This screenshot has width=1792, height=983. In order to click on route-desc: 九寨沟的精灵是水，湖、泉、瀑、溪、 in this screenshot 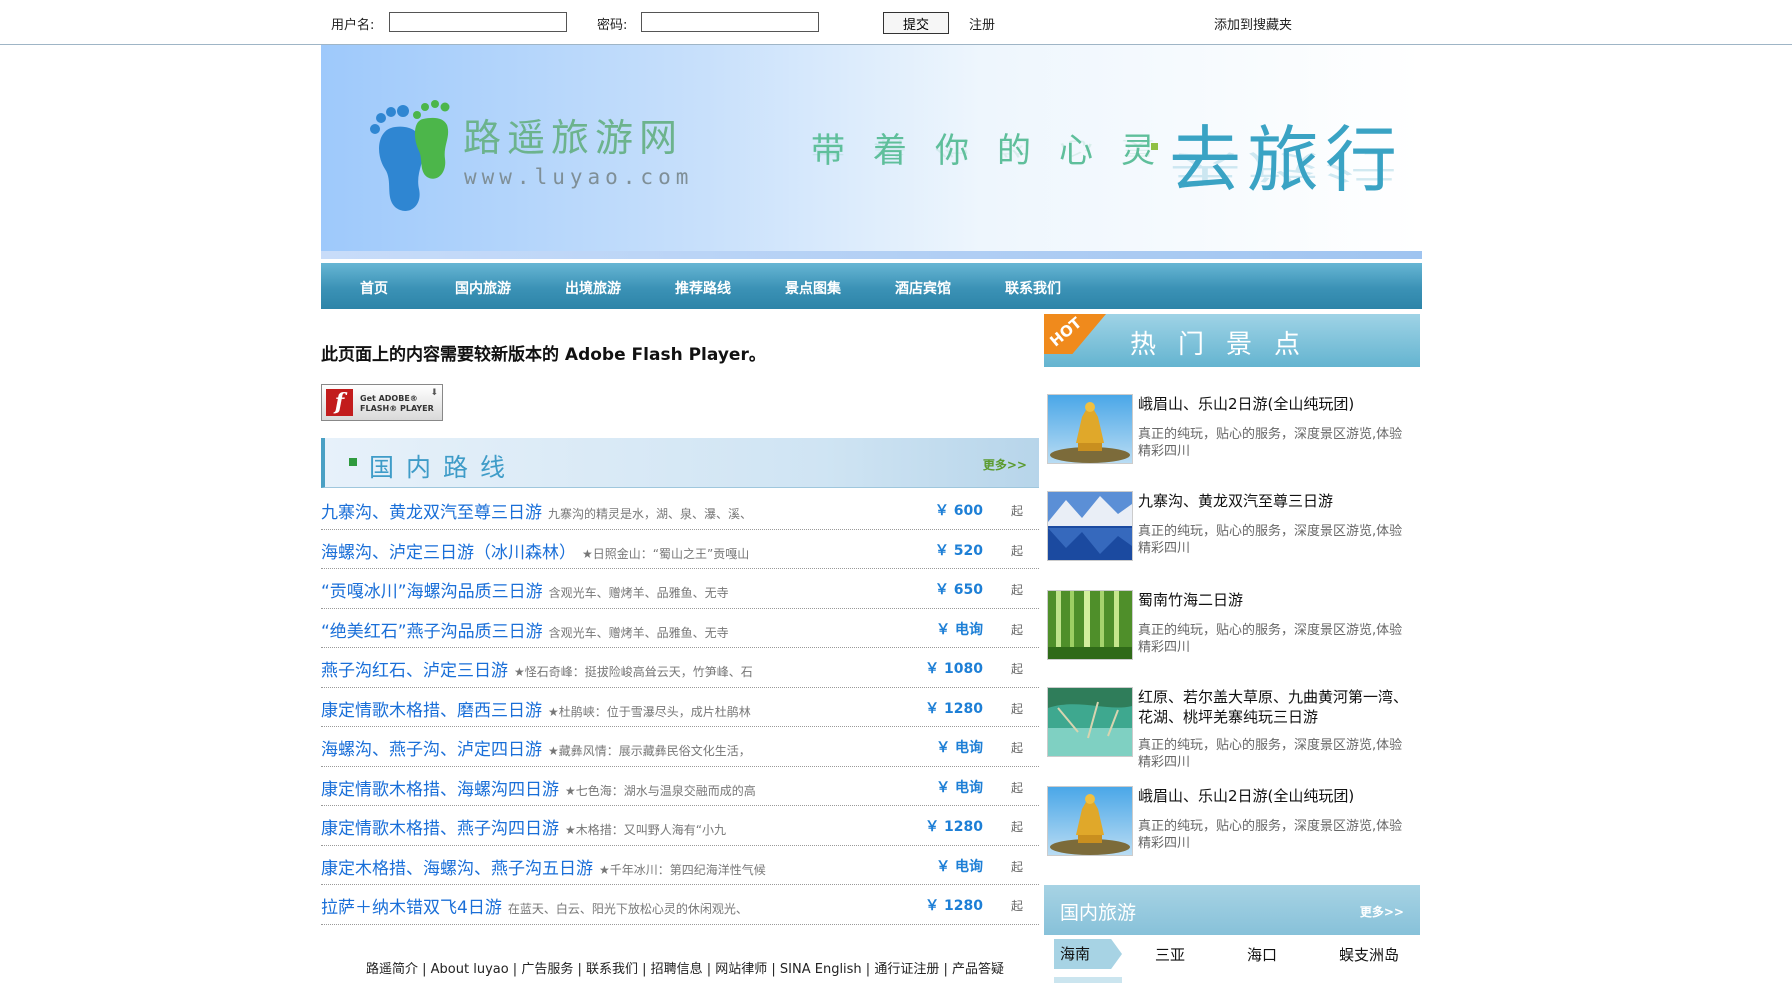, I will do `click(650, 514)`.